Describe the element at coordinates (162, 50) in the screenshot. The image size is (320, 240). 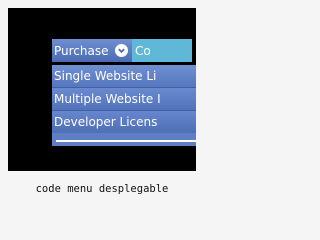
I see `menu-item-contact: Co` at that location.